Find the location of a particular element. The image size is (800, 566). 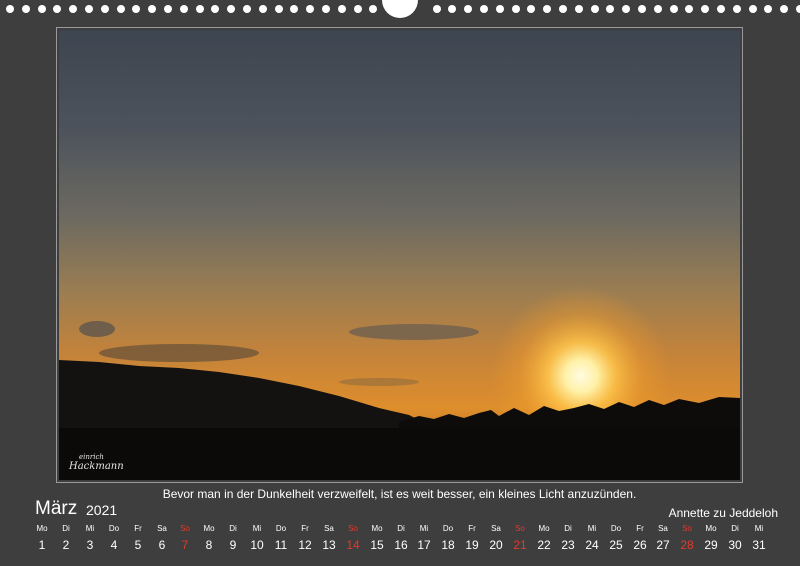

month-title: März is located at coordinates (56, 508).